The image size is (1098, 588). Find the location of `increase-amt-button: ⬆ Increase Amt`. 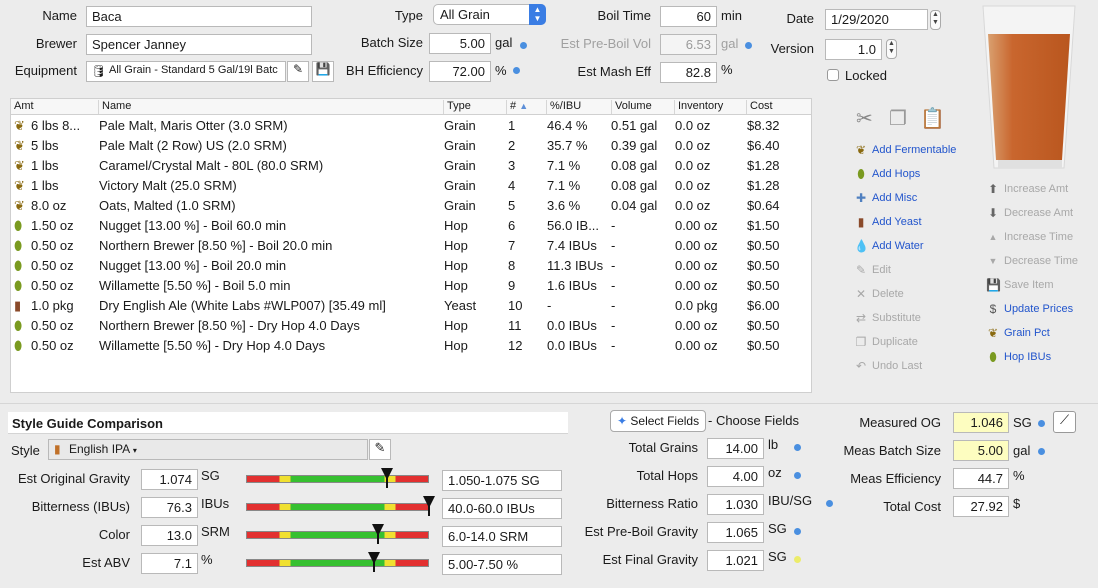

increase-amt-button: ⬆ Increase Amt is located at coordinates (1027, 189).